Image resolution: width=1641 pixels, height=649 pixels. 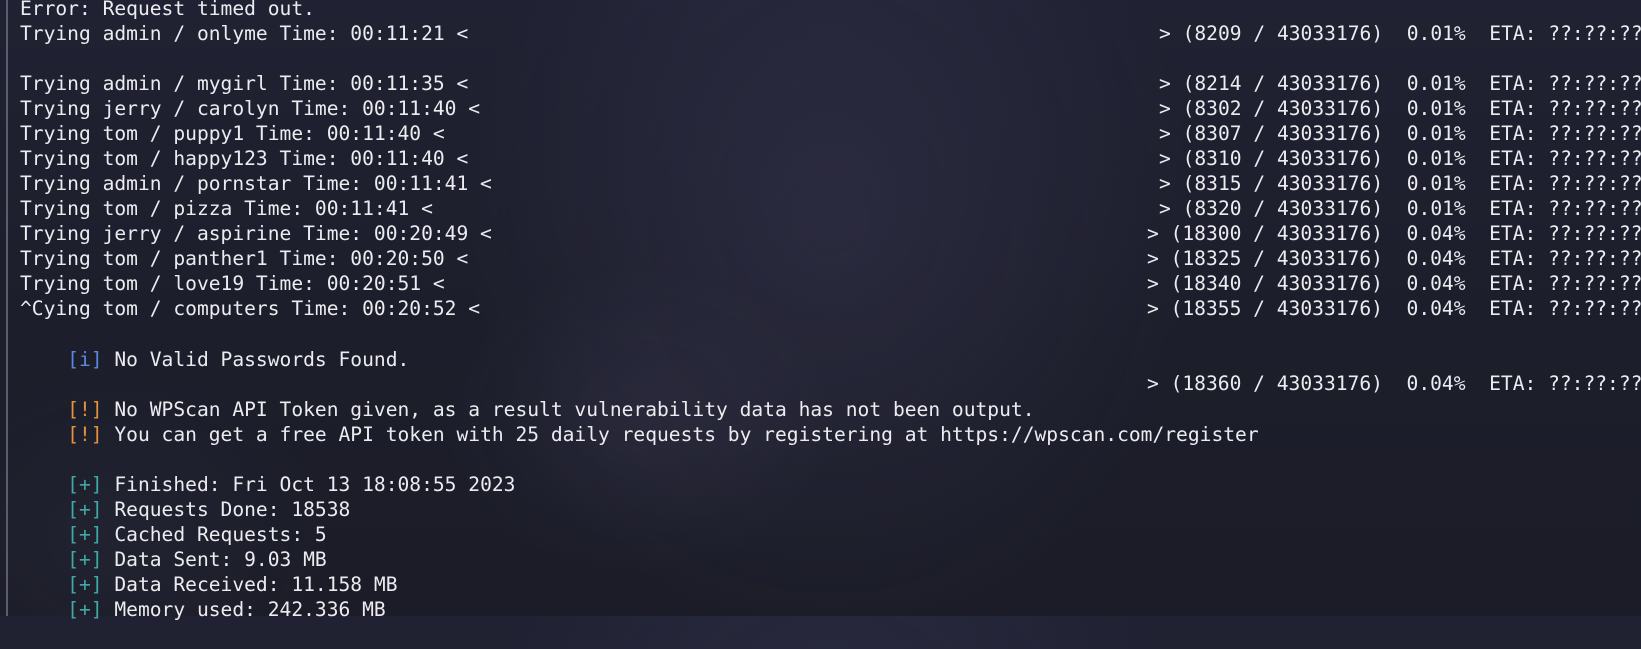 I want to click on terminal-line: Trying admin / mygirl Time: 00:11:35 <, so click(x=244, y=83).